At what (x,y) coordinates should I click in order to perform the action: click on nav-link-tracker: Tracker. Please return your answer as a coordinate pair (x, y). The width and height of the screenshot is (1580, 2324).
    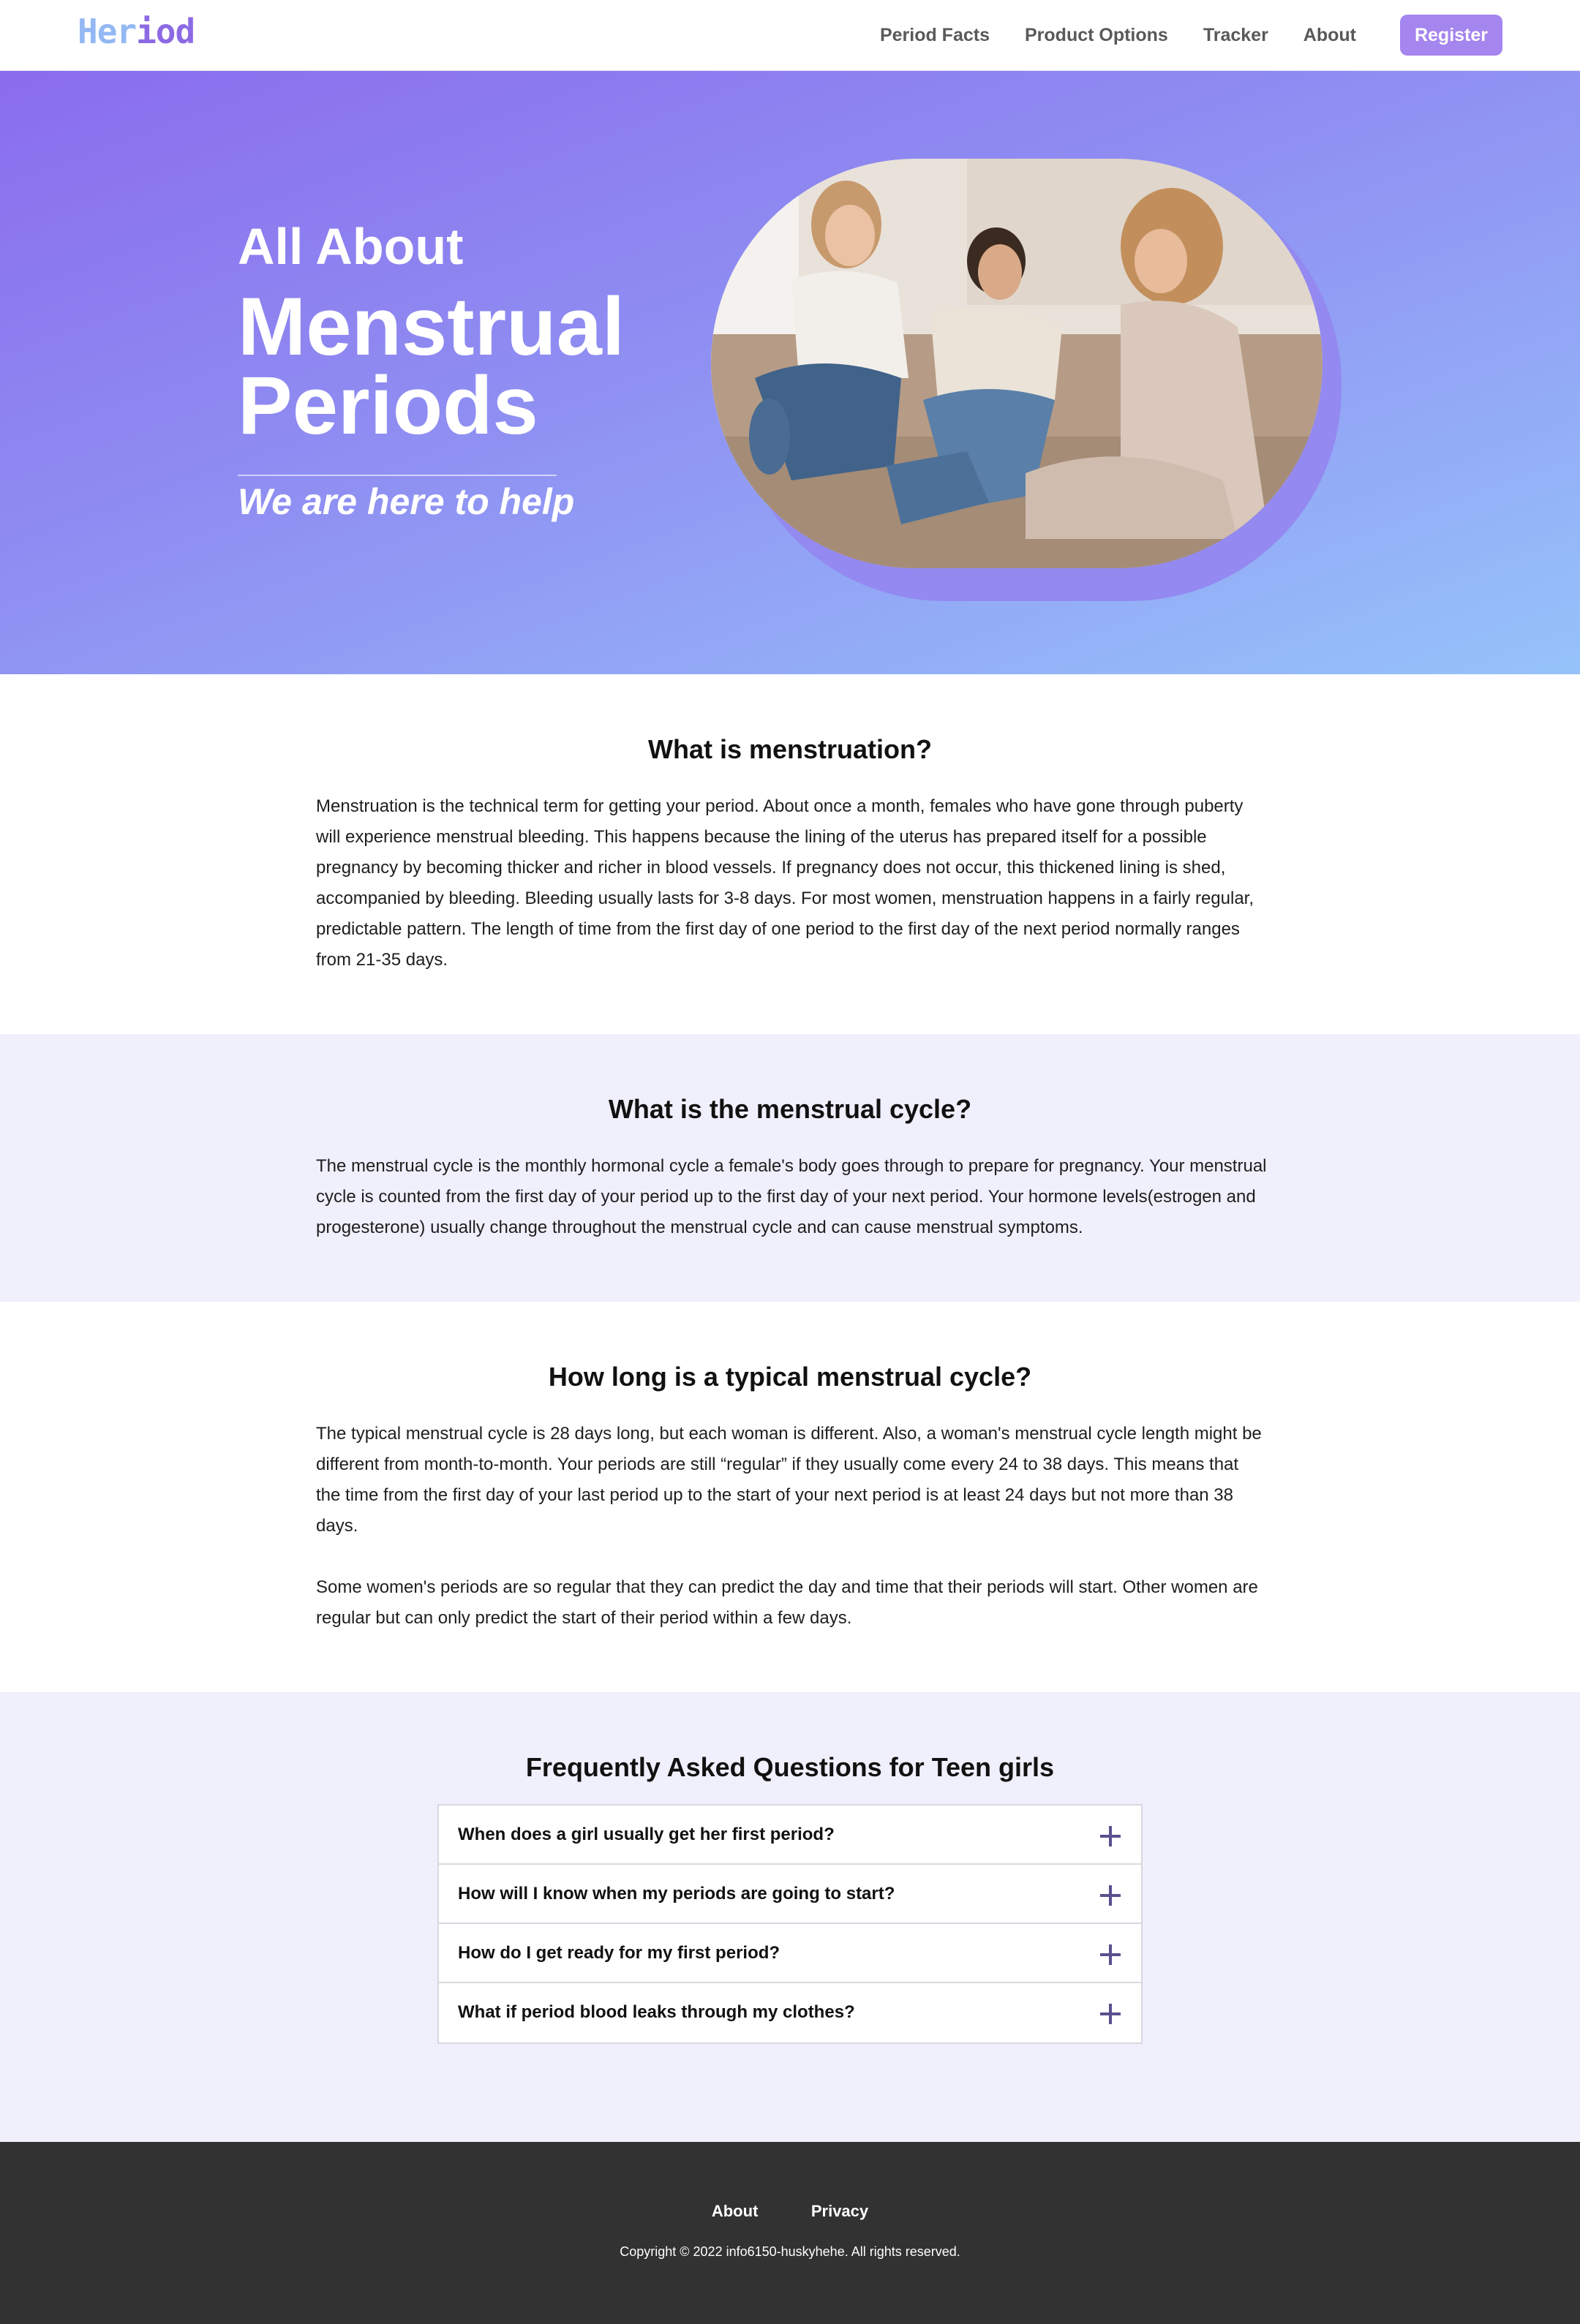
    Looking at the image, I should click on (1235, 35).